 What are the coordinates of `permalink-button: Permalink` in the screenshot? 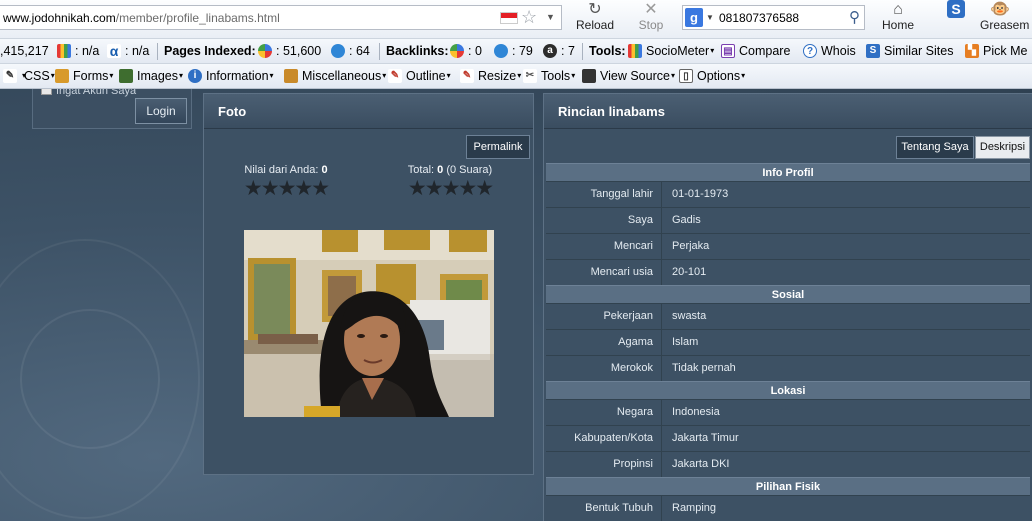 It's located at (498, 147).